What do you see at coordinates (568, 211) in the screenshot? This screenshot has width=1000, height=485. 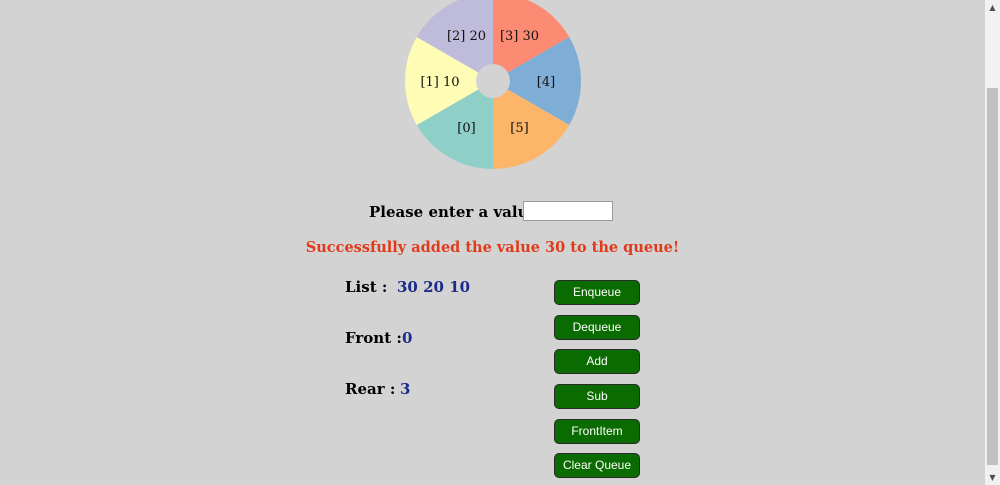 I see `value-input` at bounding box center [568, 211].